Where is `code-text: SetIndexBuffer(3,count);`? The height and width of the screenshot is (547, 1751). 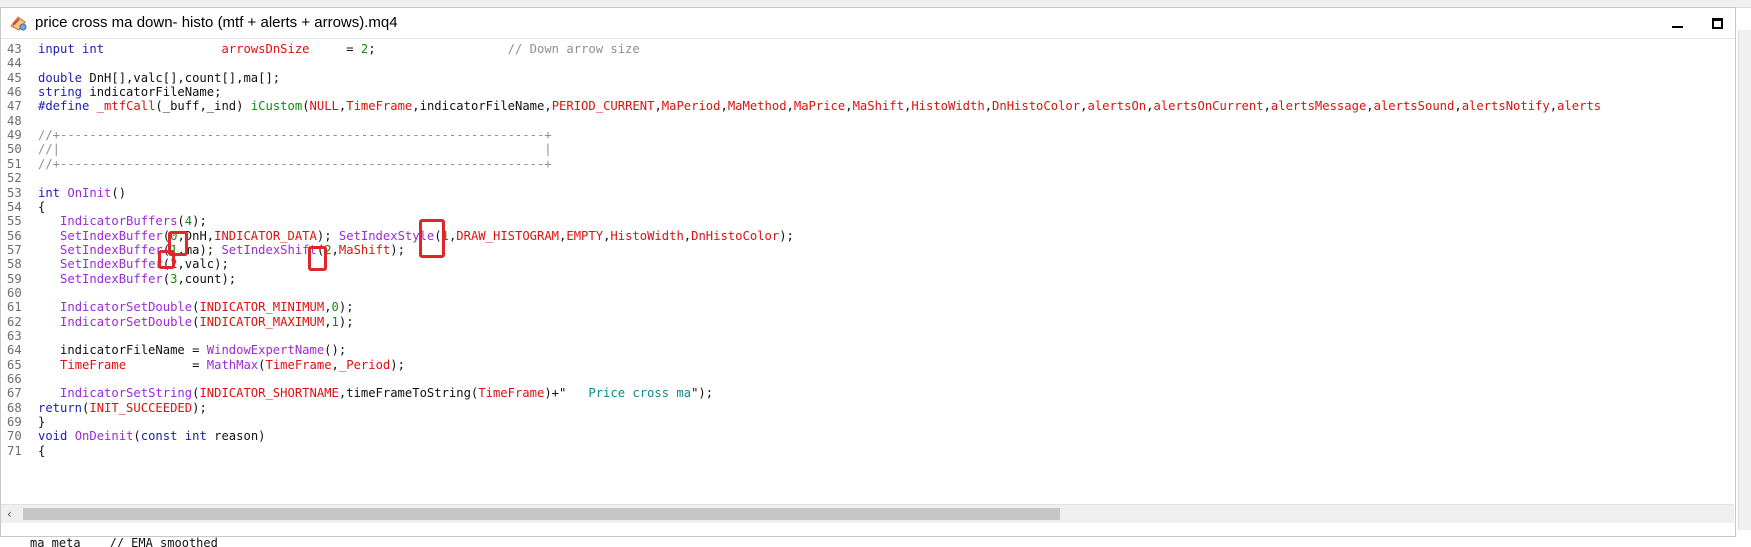 code-text: SetIndexBuffer(3,count); is located at coordinates (137, 279).